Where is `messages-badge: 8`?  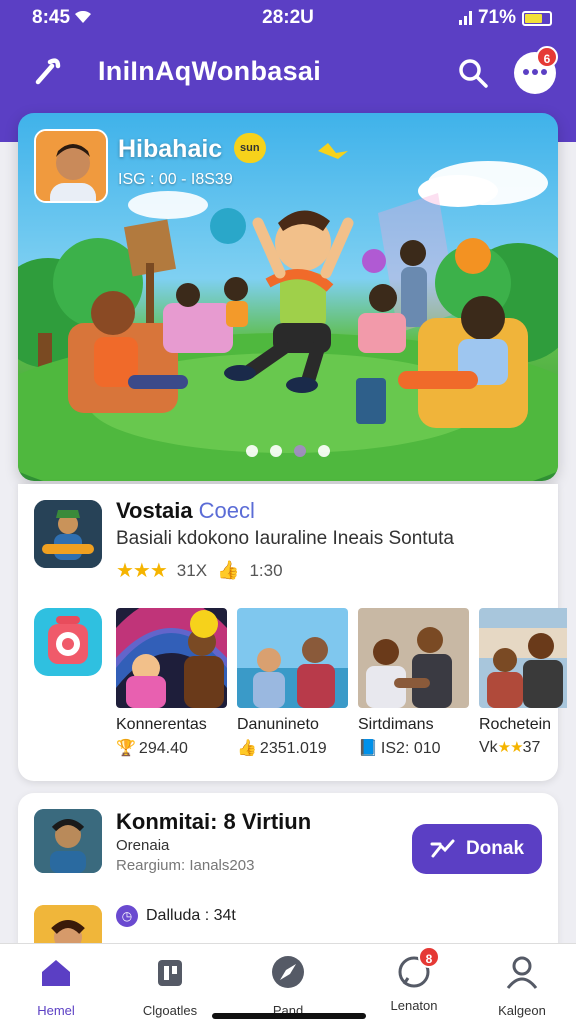
messages-badge: 8 is located at coordinates (429, 957).